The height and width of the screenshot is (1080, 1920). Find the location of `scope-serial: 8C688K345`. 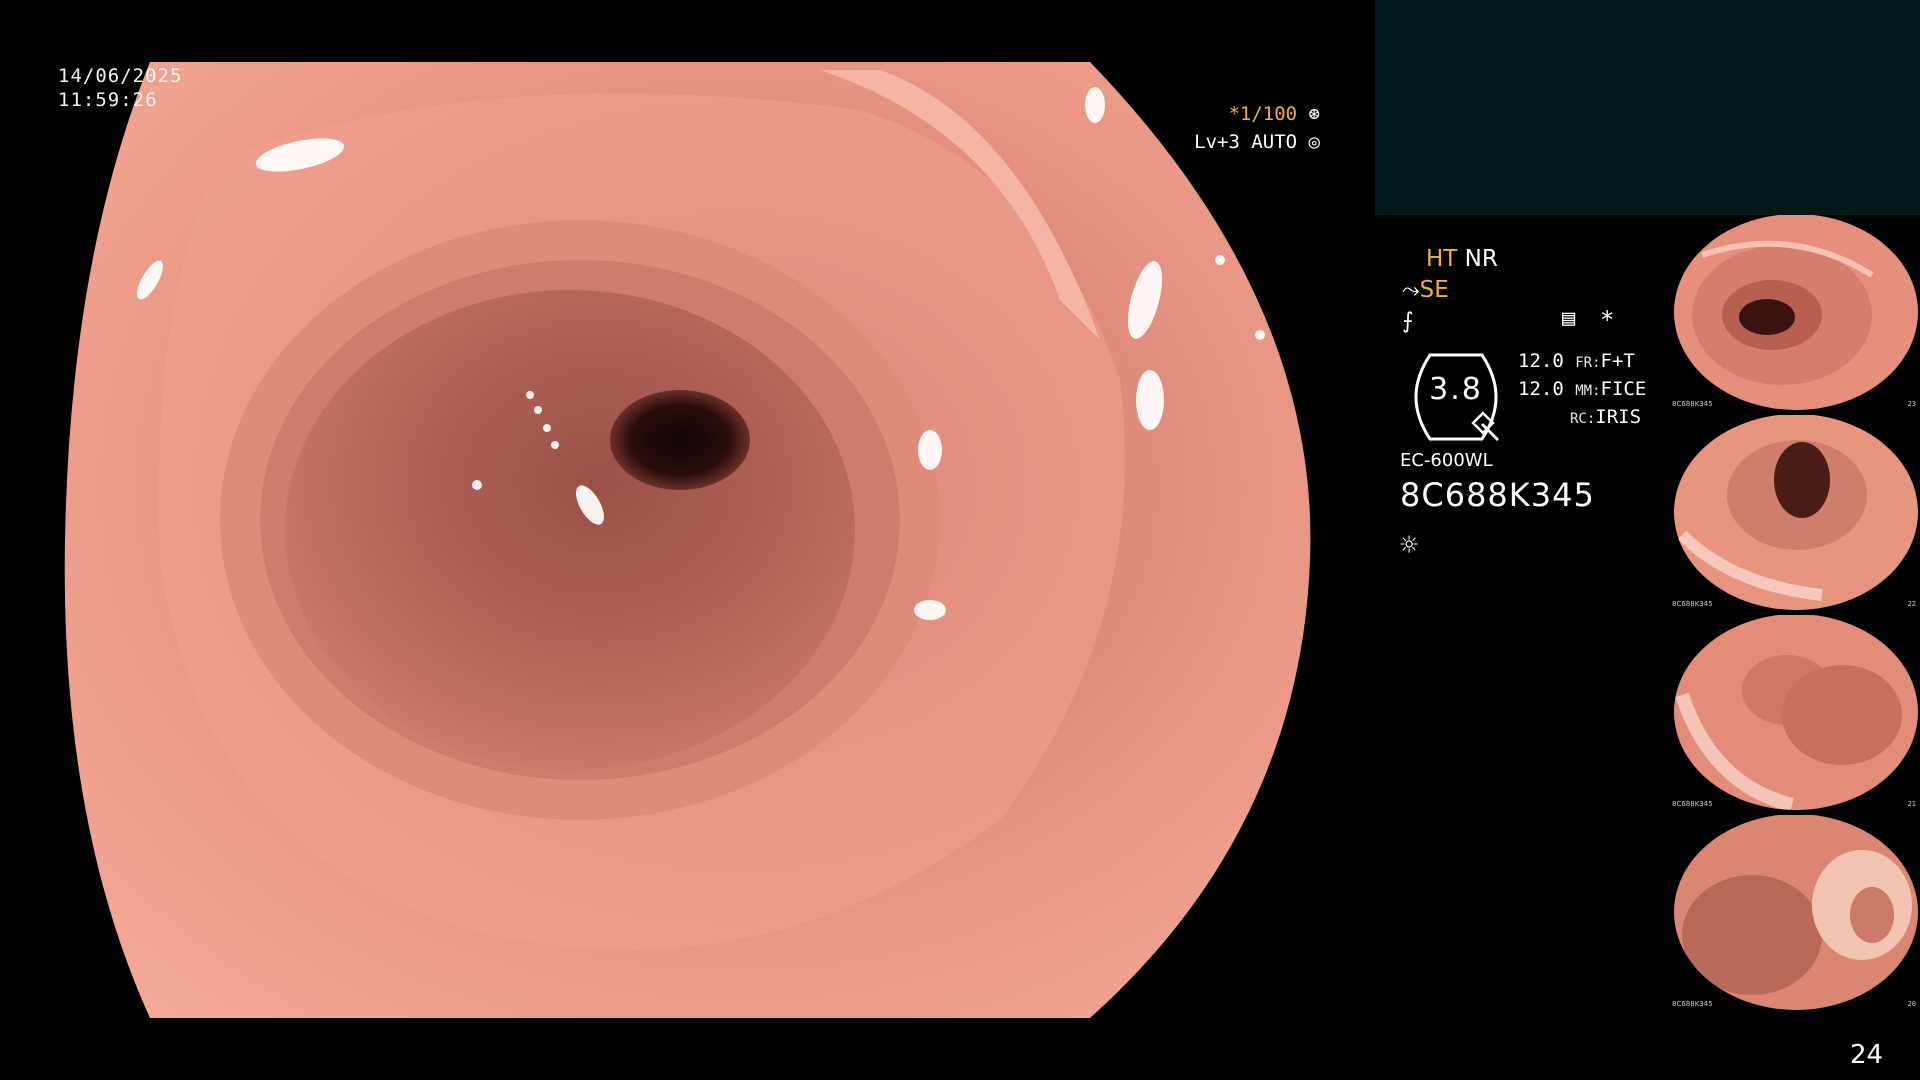

scope-serial: 8C688K345 is located at coordinates (1497, 495).